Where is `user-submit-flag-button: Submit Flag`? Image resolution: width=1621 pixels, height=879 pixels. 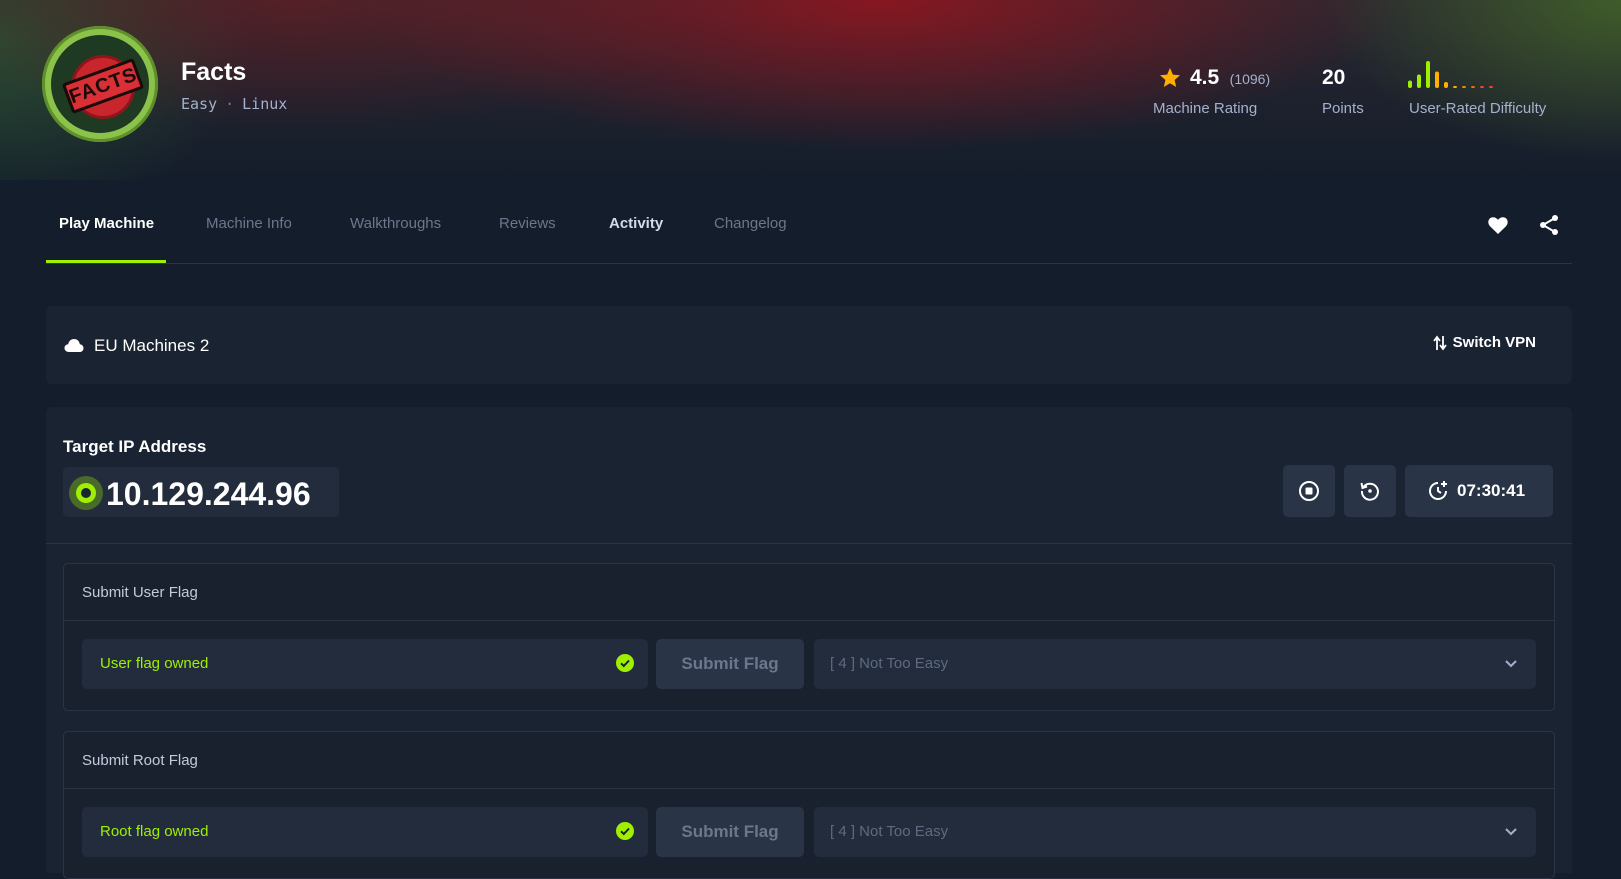
user-submit-flag-button: Submit Flag is located at coordinates (730, 664).